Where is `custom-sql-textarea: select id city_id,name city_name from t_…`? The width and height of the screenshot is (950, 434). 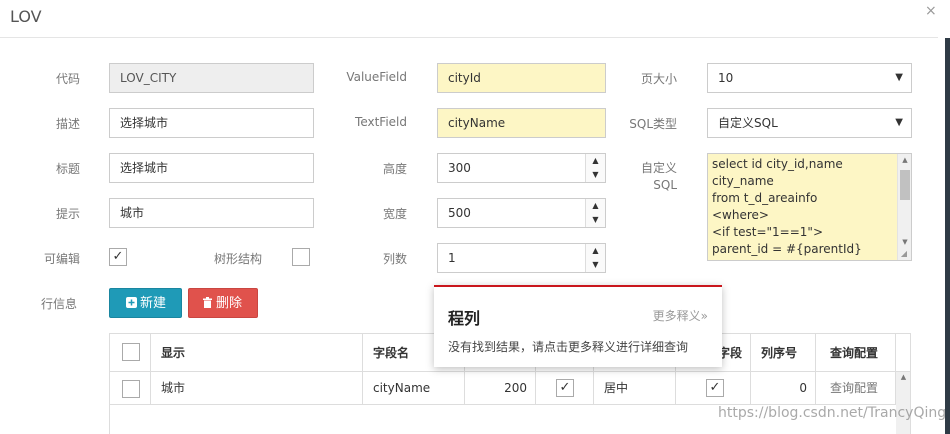 custom-sql-textarea: select id city_id,name city_name from t_… is located at coordinates (809, 207).